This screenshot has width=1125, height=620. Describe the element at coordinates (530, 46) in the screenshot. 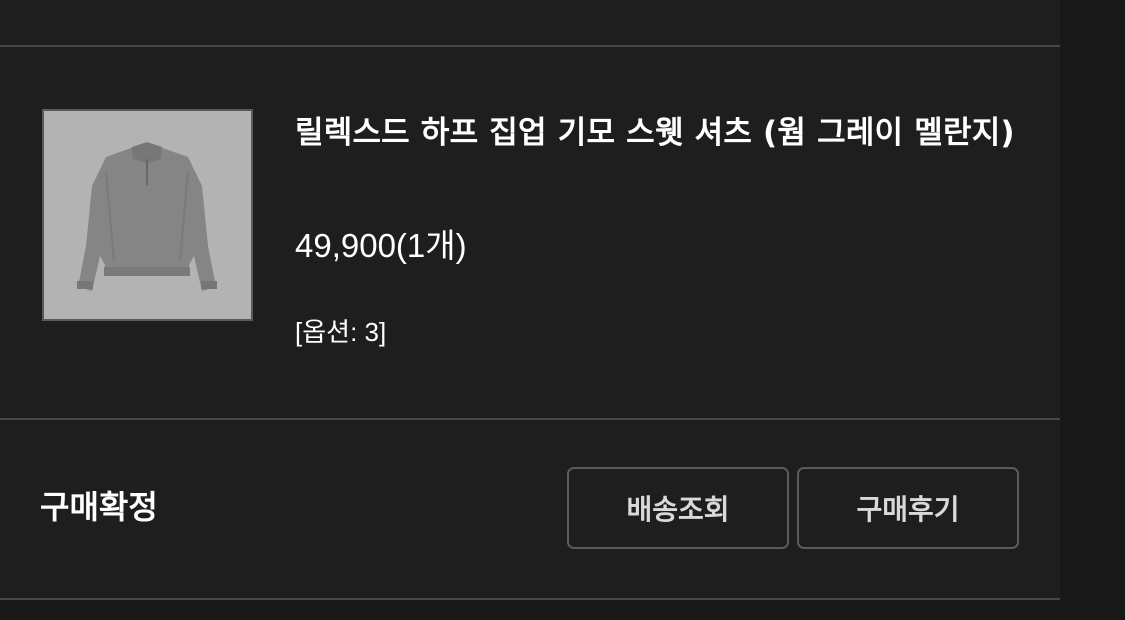

I see `top-divider` at that location.